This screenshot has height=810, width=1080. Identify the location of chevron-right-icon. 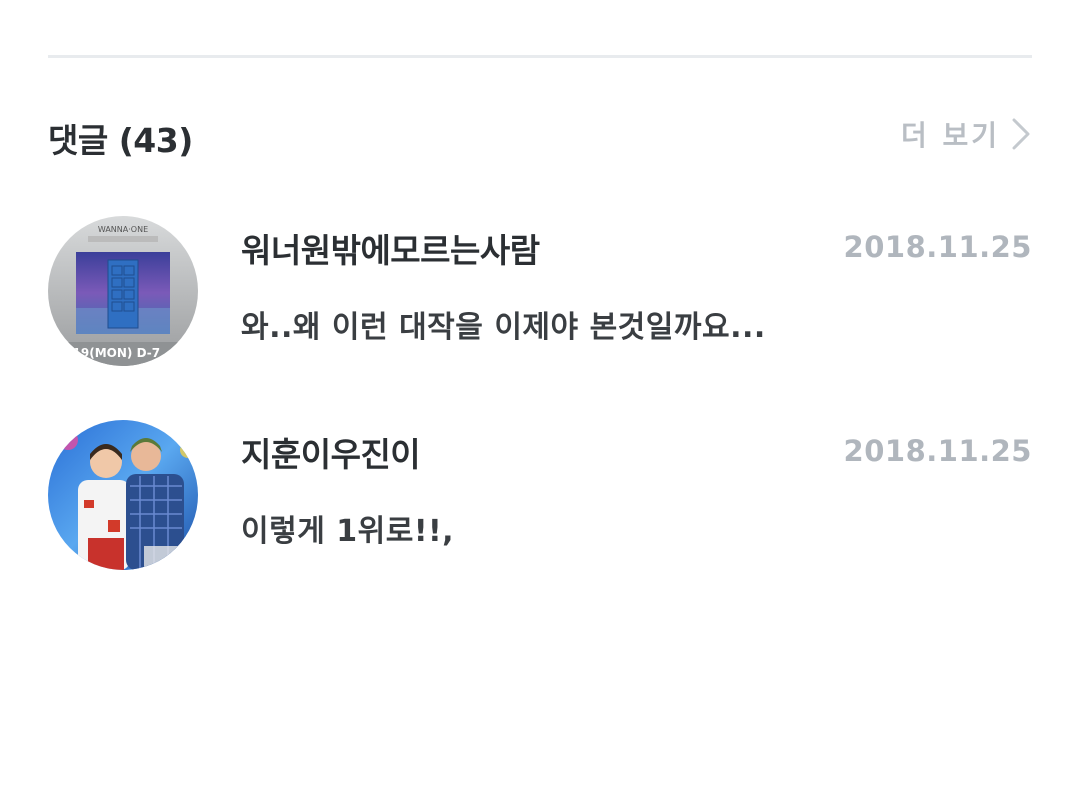
(1021, 134).